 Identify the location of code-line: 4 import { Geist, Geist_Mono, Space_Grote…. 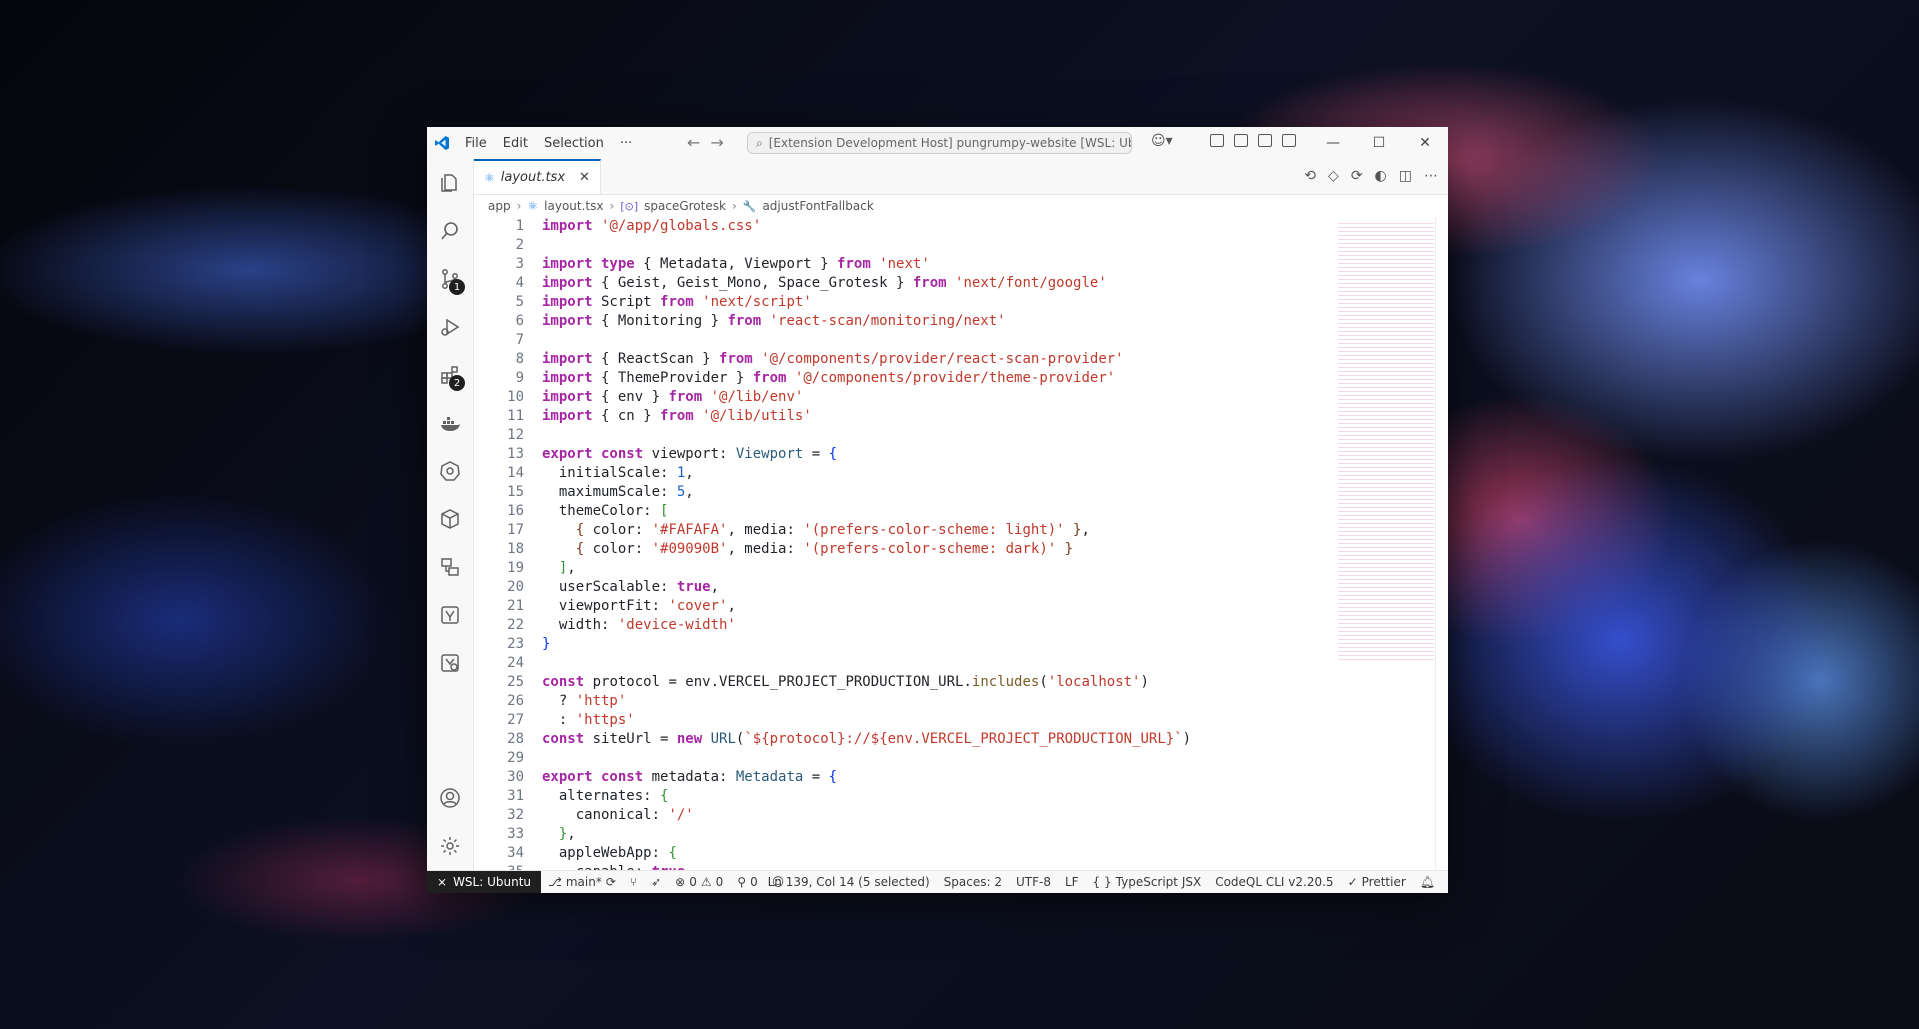
(901, 283).